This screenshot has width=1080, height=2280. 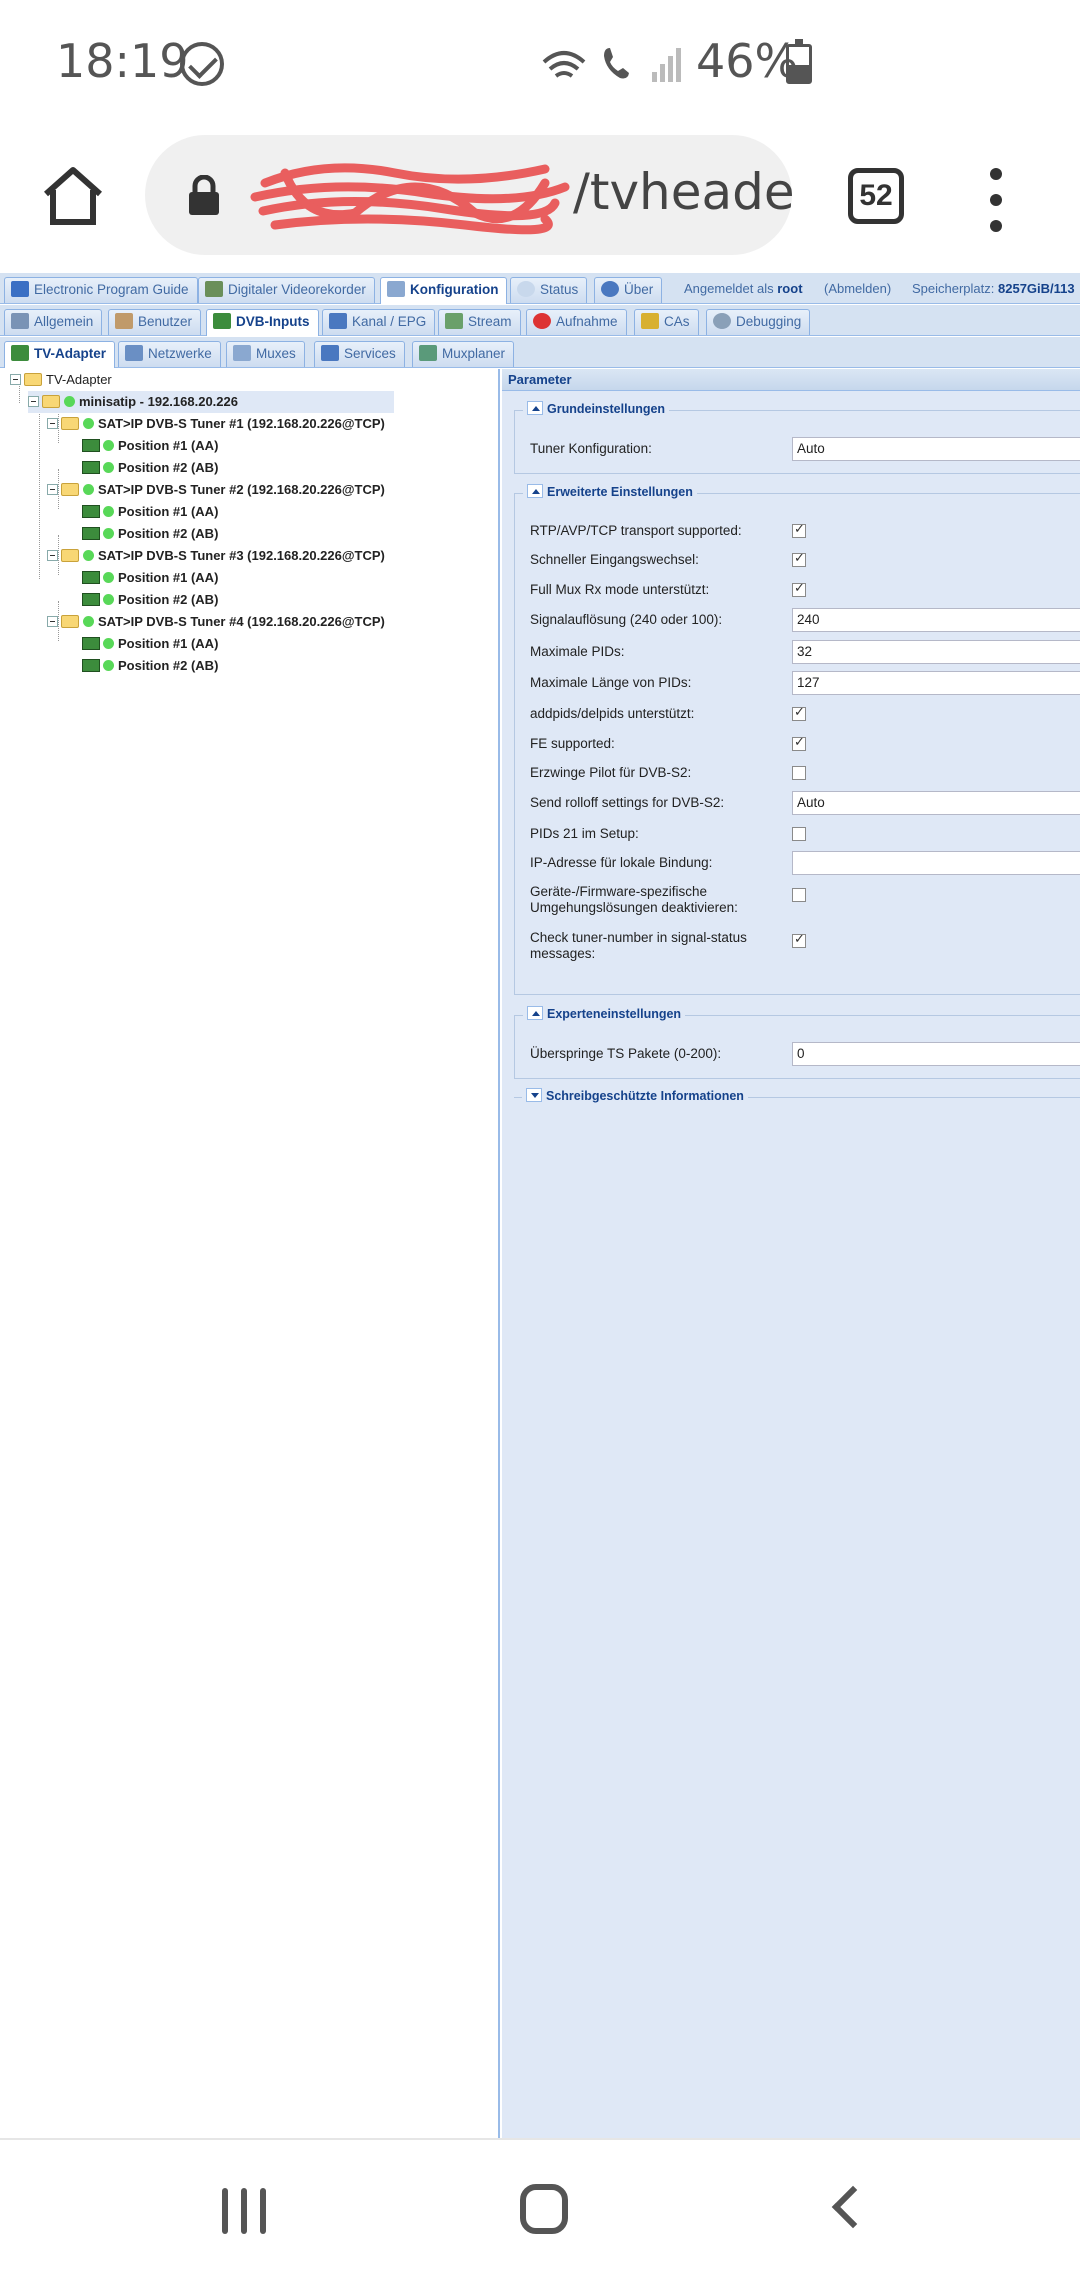 What do you see at coordinates (876, 196) in the screenshot?
I see `tab-switcher-button: 52` at bounding box center [876, 196].